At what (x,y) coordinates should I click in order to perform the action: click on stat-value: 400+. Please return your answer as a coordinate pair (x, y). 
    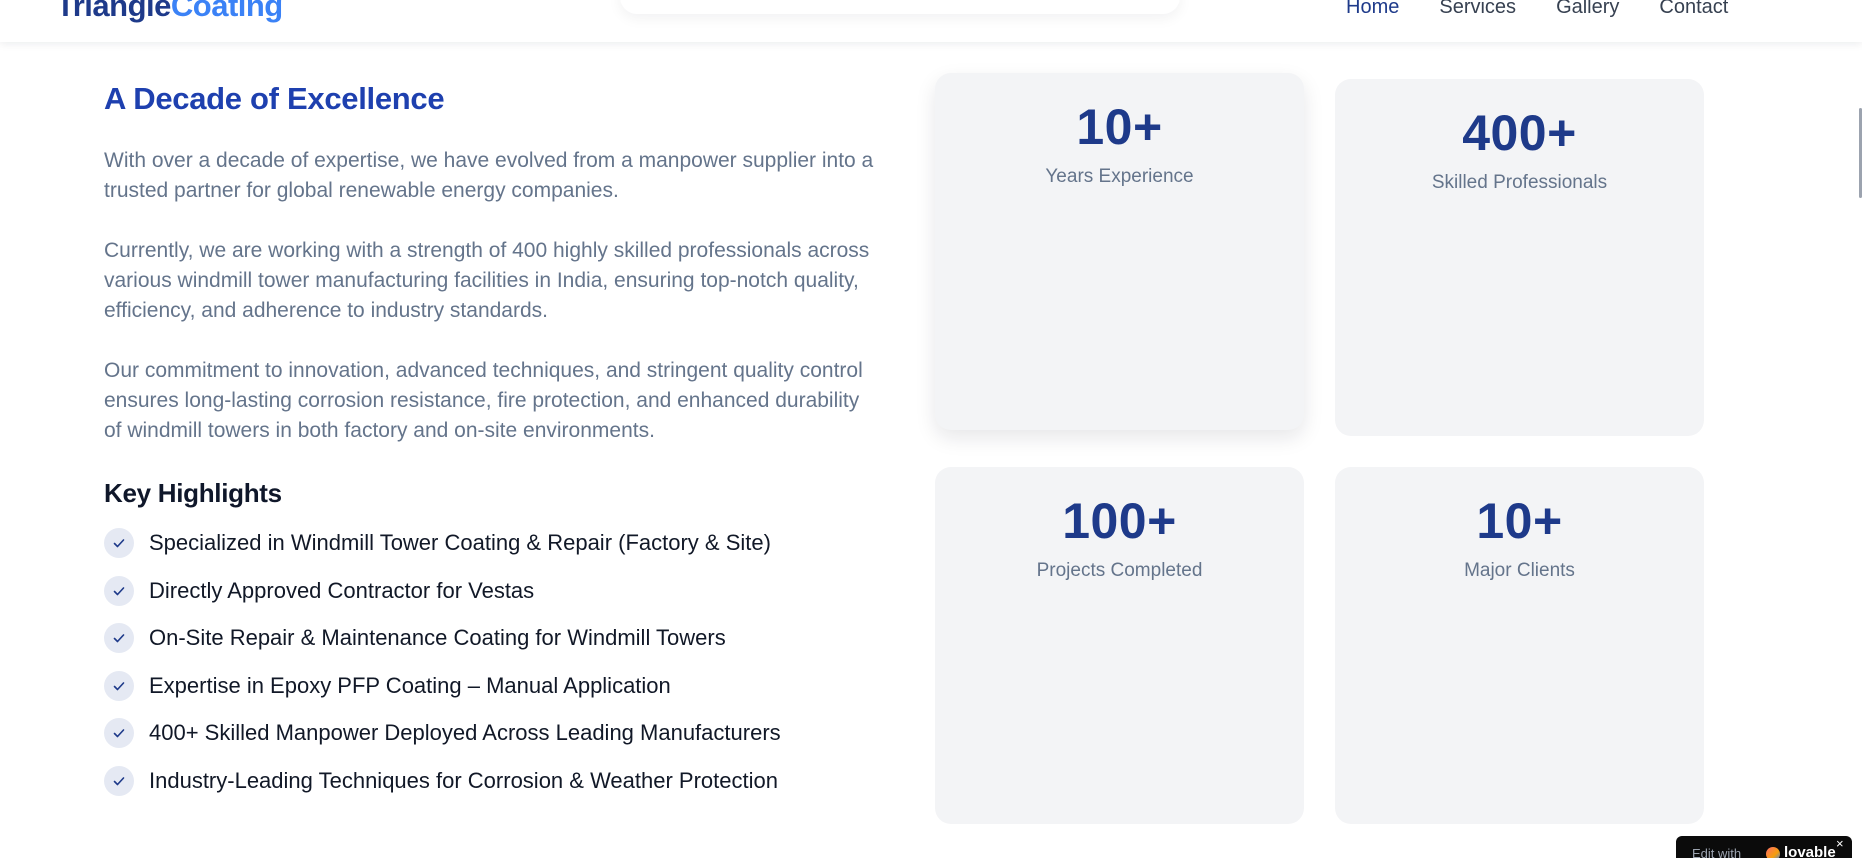
    Looking at the image, I should click on (1519, 133).